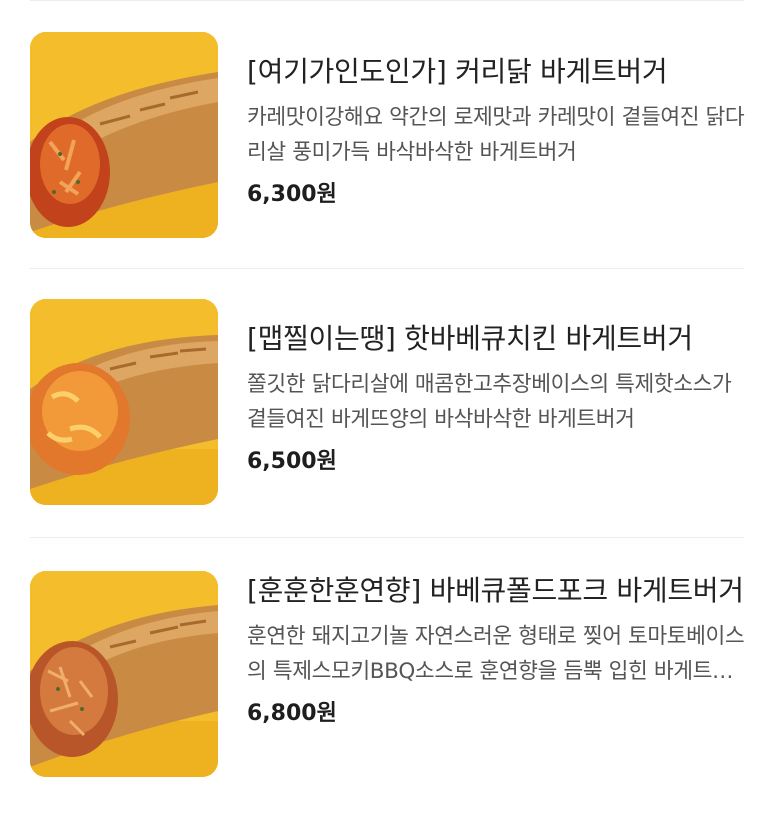 The height and width of the screenshot is (833, 773). Describe the element at coordinates (292, 713) in the screenshot. I see `menu-item-price: 6,800원` at that location.